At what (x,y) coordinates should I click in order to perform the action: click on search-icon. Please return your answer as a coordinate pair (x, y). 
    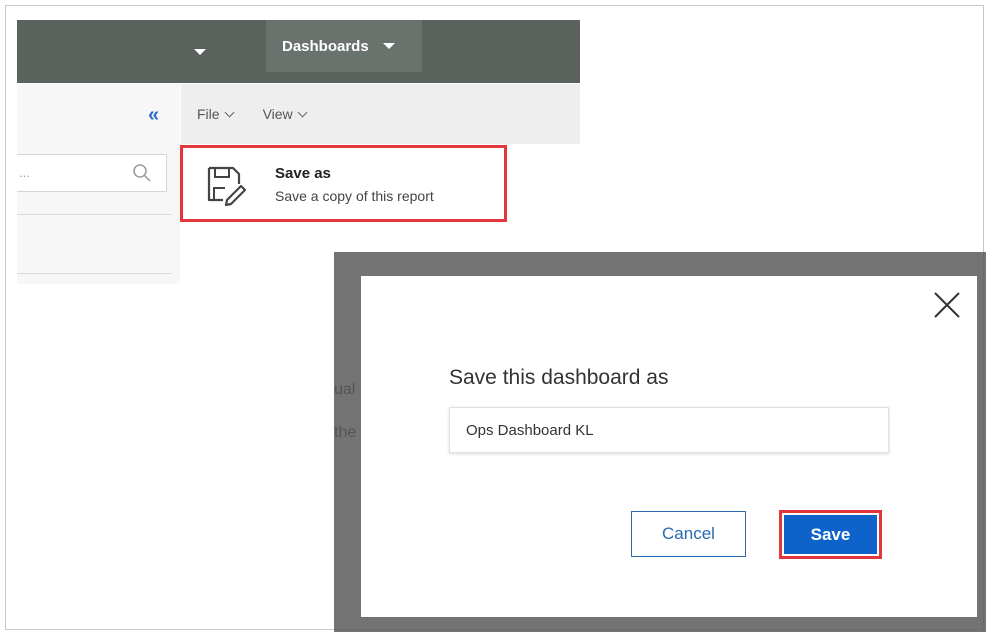
    Looking at the image, I should click on (142, 173).